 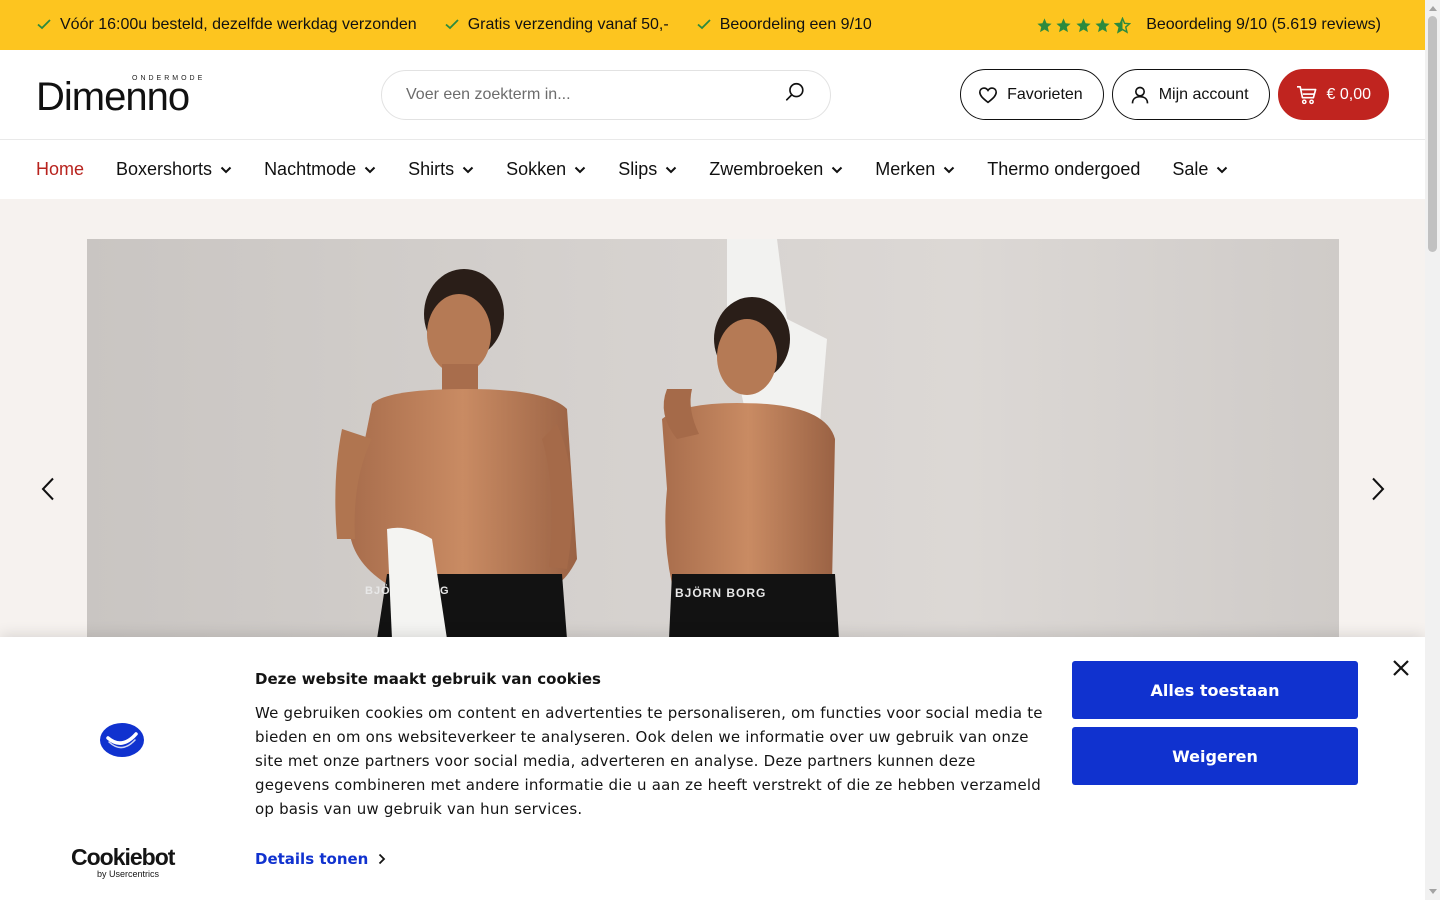 What do you see at coordinates (428, 679) in the screenshot?
I see `cookie-title: Deze website maakt gebruik van cookies` at bounding box center [428, 679].